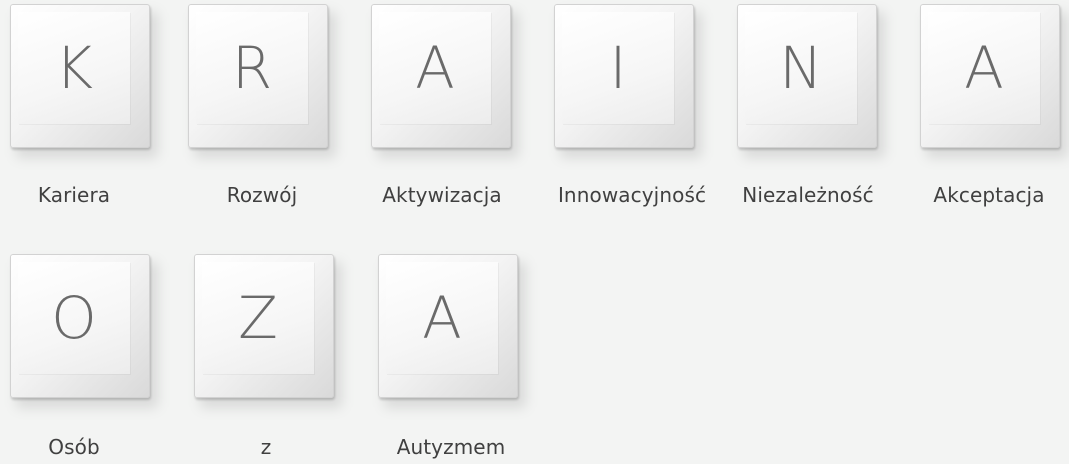 This screenshot has height=464, width=1069. Describe the element at coordinates (989, 195) in the screenshot. I see `word-label-akceptacja: Akceptacja` at that location.